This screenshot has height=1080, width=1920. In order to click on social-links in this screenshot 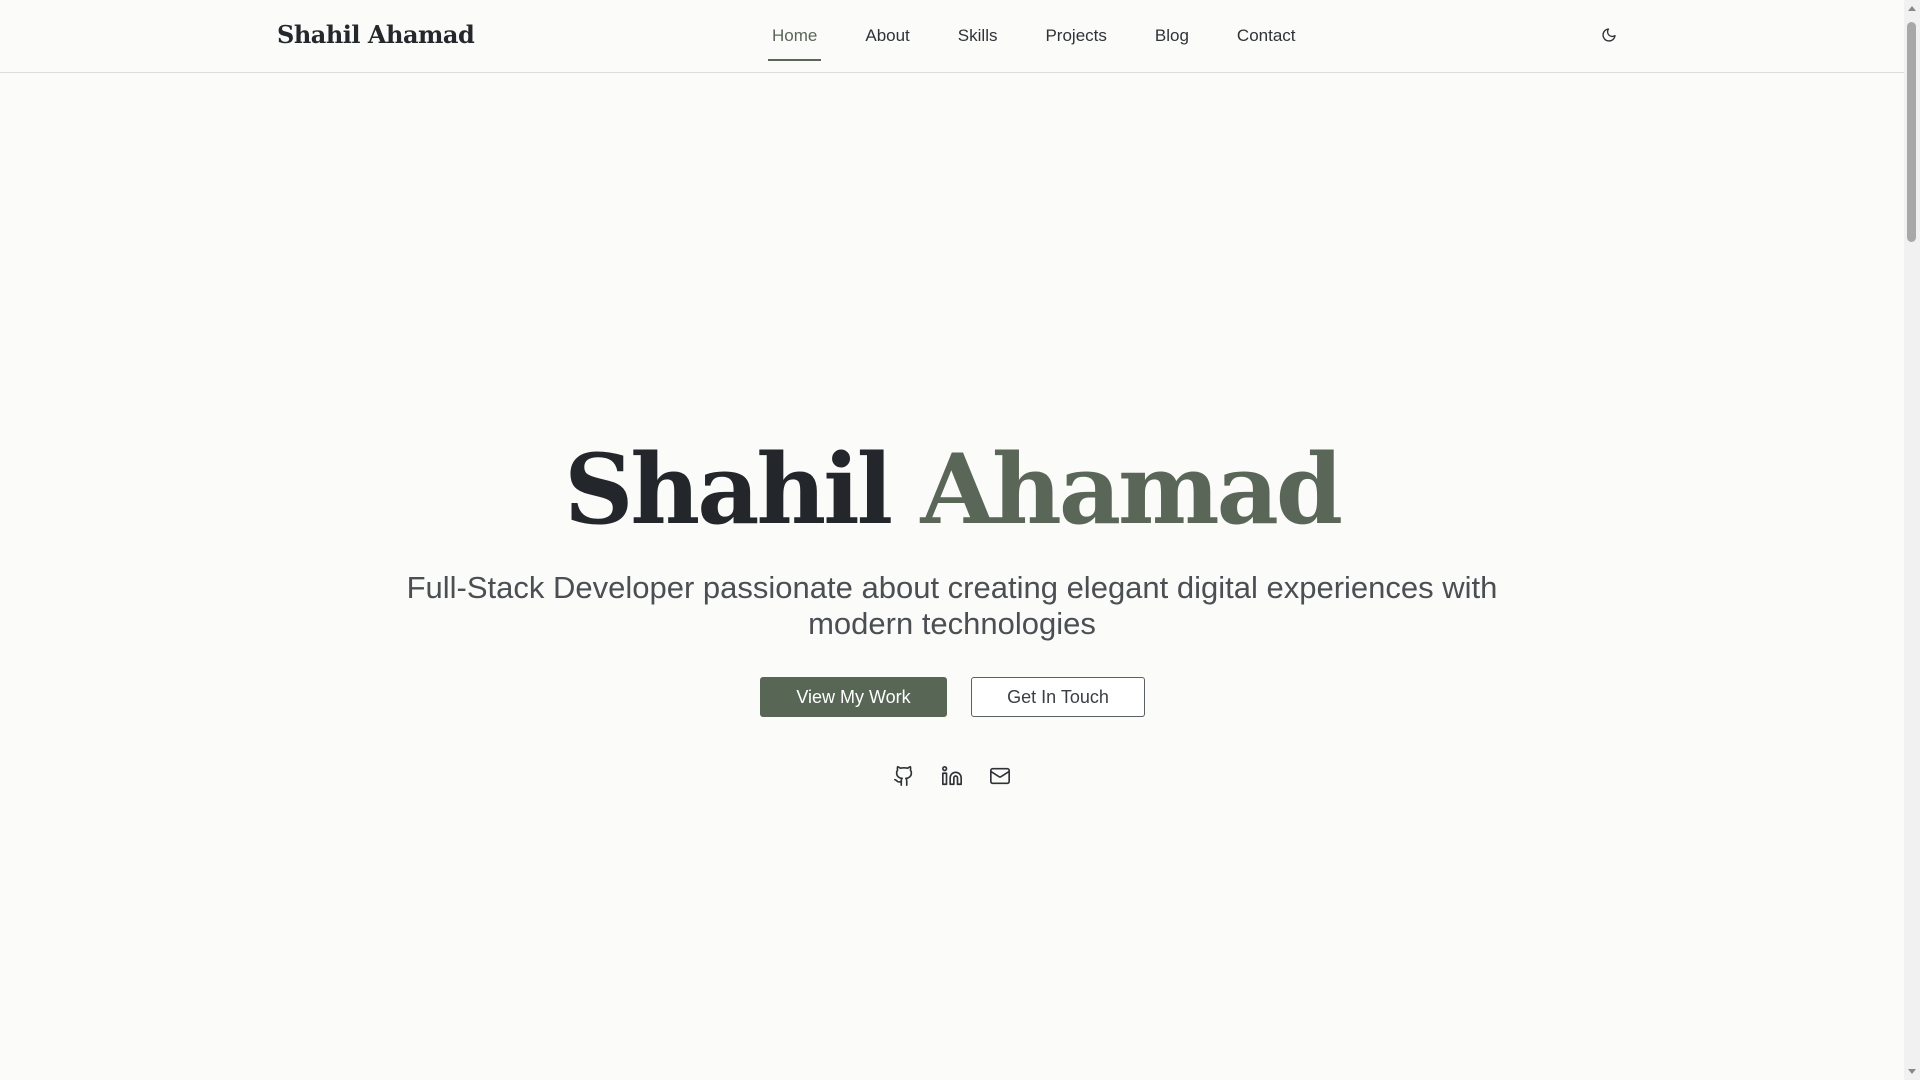, I will do `click(952, 776)`.